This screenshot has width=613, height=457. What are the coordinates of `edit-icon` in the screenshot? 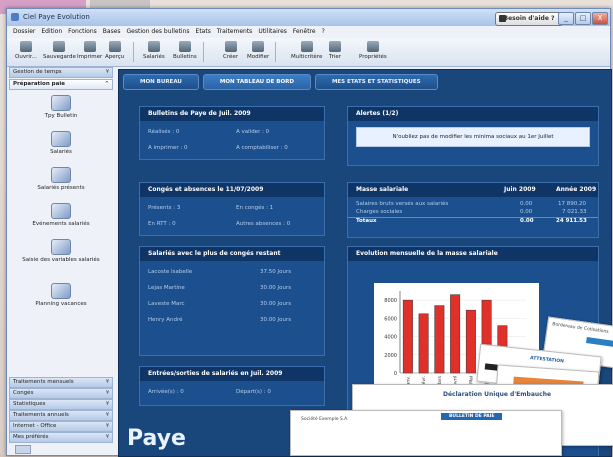 It's located at (258, 46).